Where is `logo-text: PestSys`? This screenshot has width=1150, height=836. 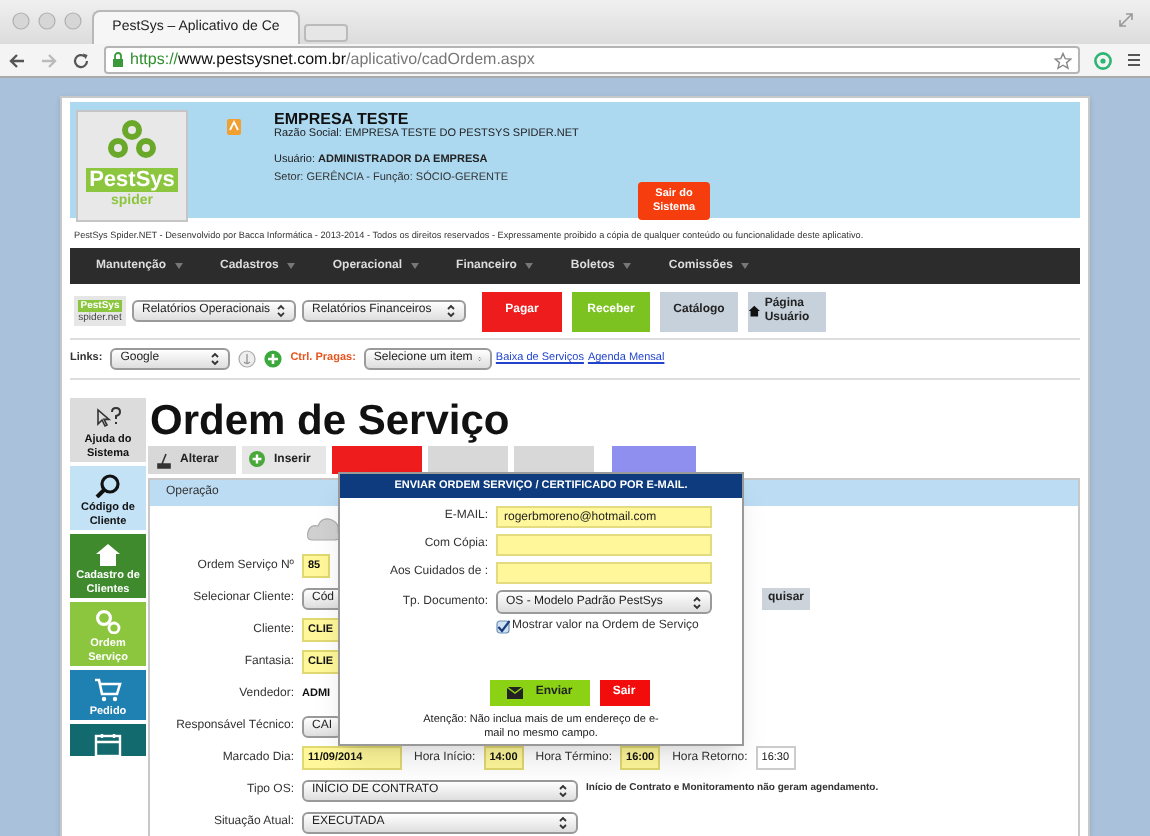
logo-text: PestSys is located at coordinates (132, 180).